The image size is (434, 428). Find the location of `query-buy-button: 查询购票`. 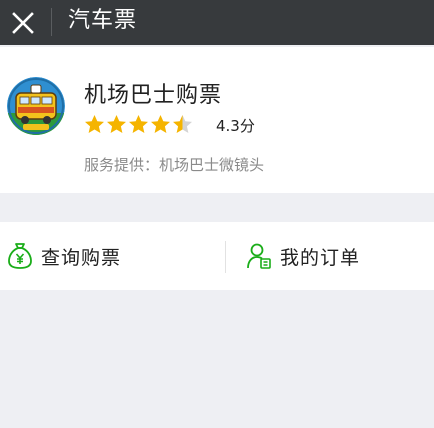

query-buy-button: 查询购票 is located at coordinates (64, 256).